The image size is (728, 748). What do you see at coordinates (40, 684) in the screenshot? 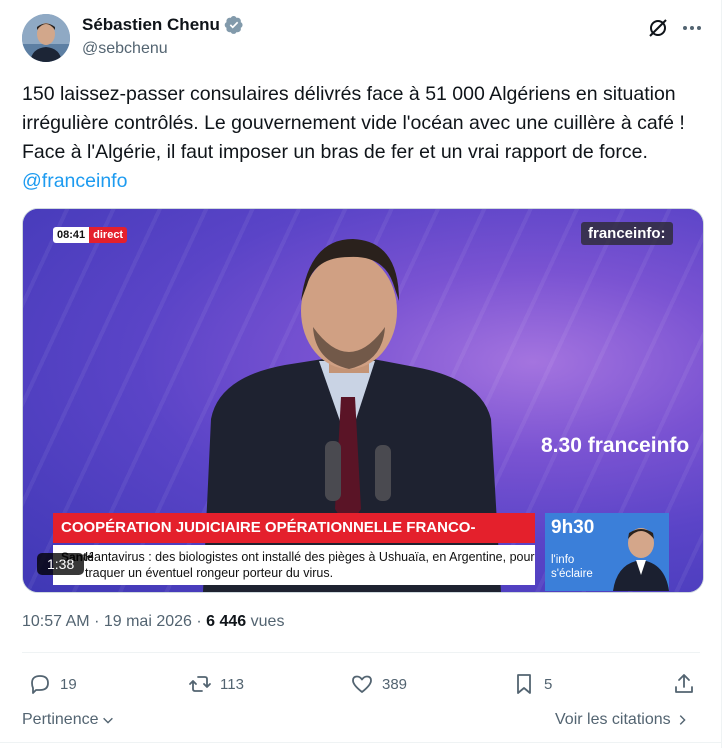
I see `reply-icon` at bounding box center [40, 684].